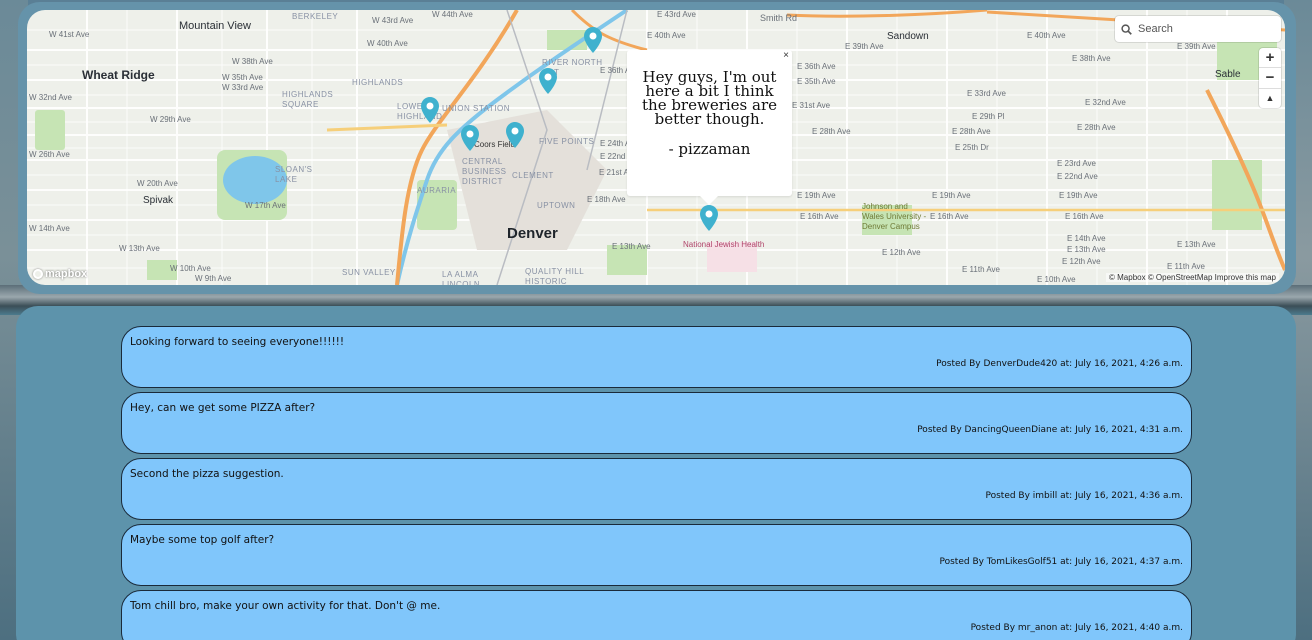  I want to click on map-label: National Jewish Health, so click(724, 244).